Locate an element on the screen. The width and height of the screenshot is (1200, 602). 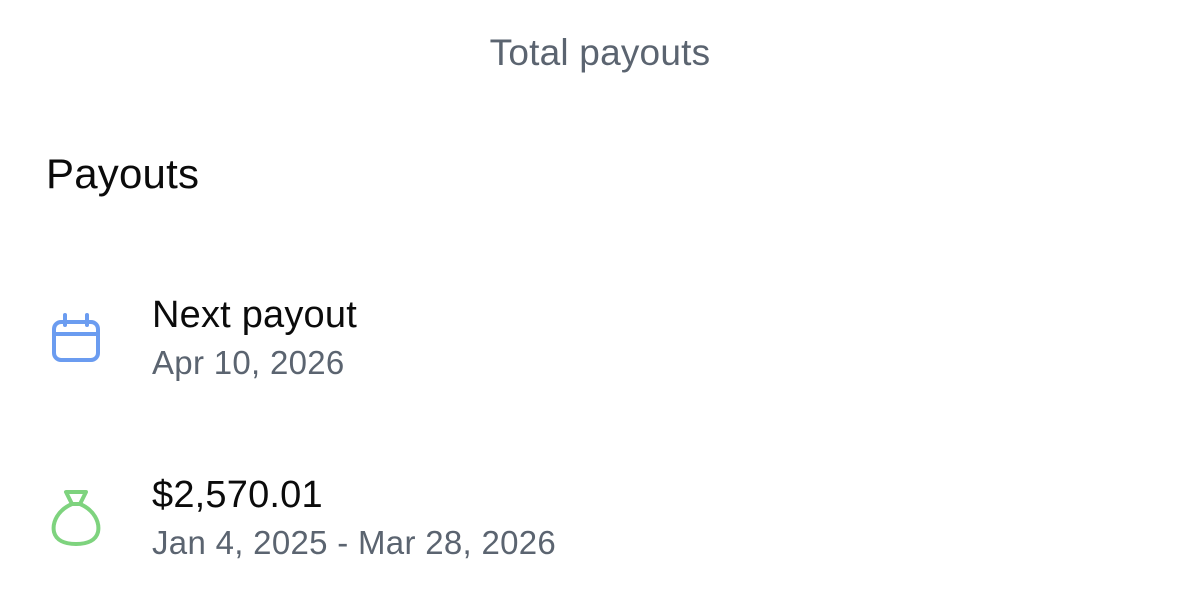
total-payout-amount: $2,570.01 is located at coordinates (237, 495).